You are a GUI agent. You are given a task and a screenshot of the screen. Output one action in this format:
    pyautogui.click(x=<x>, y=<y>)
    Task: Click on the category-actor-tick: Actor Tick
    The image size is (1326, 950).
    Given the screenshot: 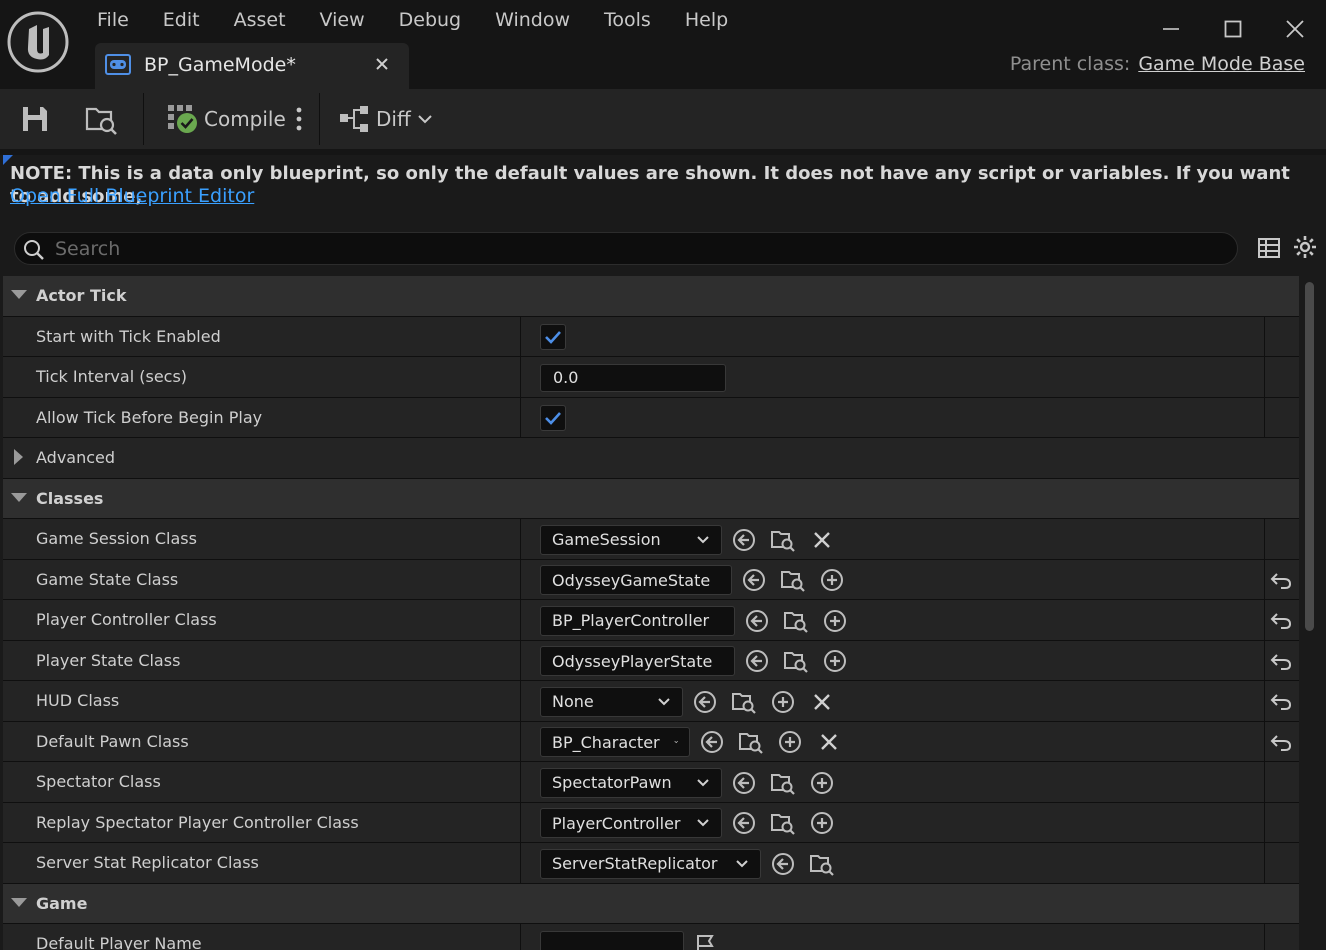 What is the action you would take?
    pyautogui.click(x=651, y=296)
    